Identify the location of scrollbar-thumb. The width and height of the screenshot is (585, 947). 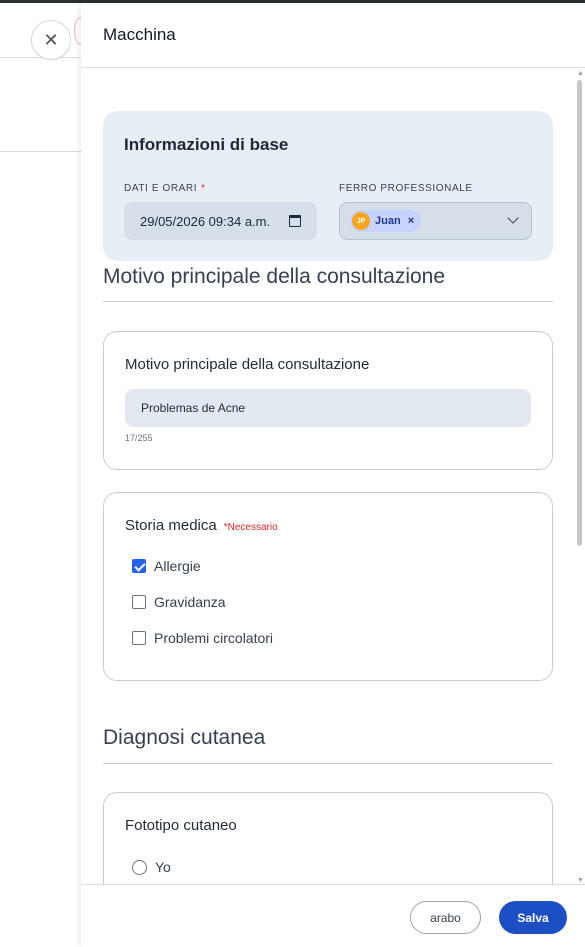
(579, 313).